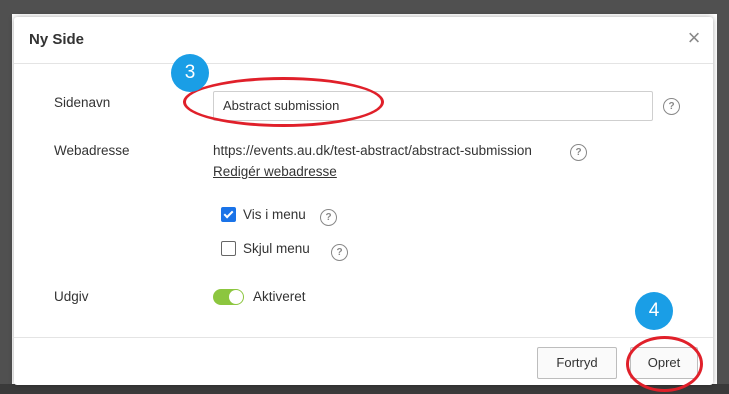  I want to click on publish-toggle, so click(228, 297).